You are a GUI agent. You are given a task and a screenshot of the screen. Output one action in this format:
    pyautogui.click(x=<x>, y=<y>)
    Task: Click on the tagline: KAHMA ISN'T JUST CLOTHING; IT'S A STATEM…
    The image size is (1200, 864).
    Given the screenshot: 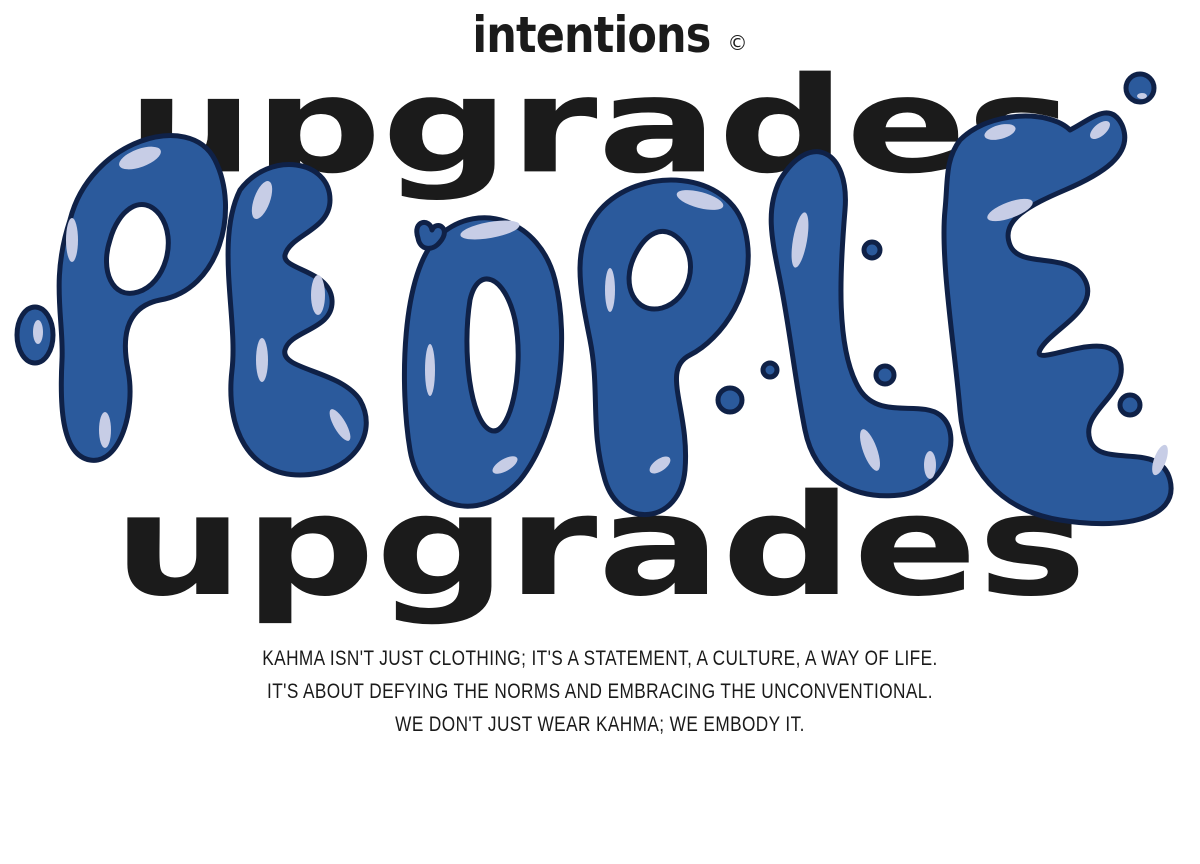 What is the action you would take?
    pyautogui.click(x=600, y=691)
    